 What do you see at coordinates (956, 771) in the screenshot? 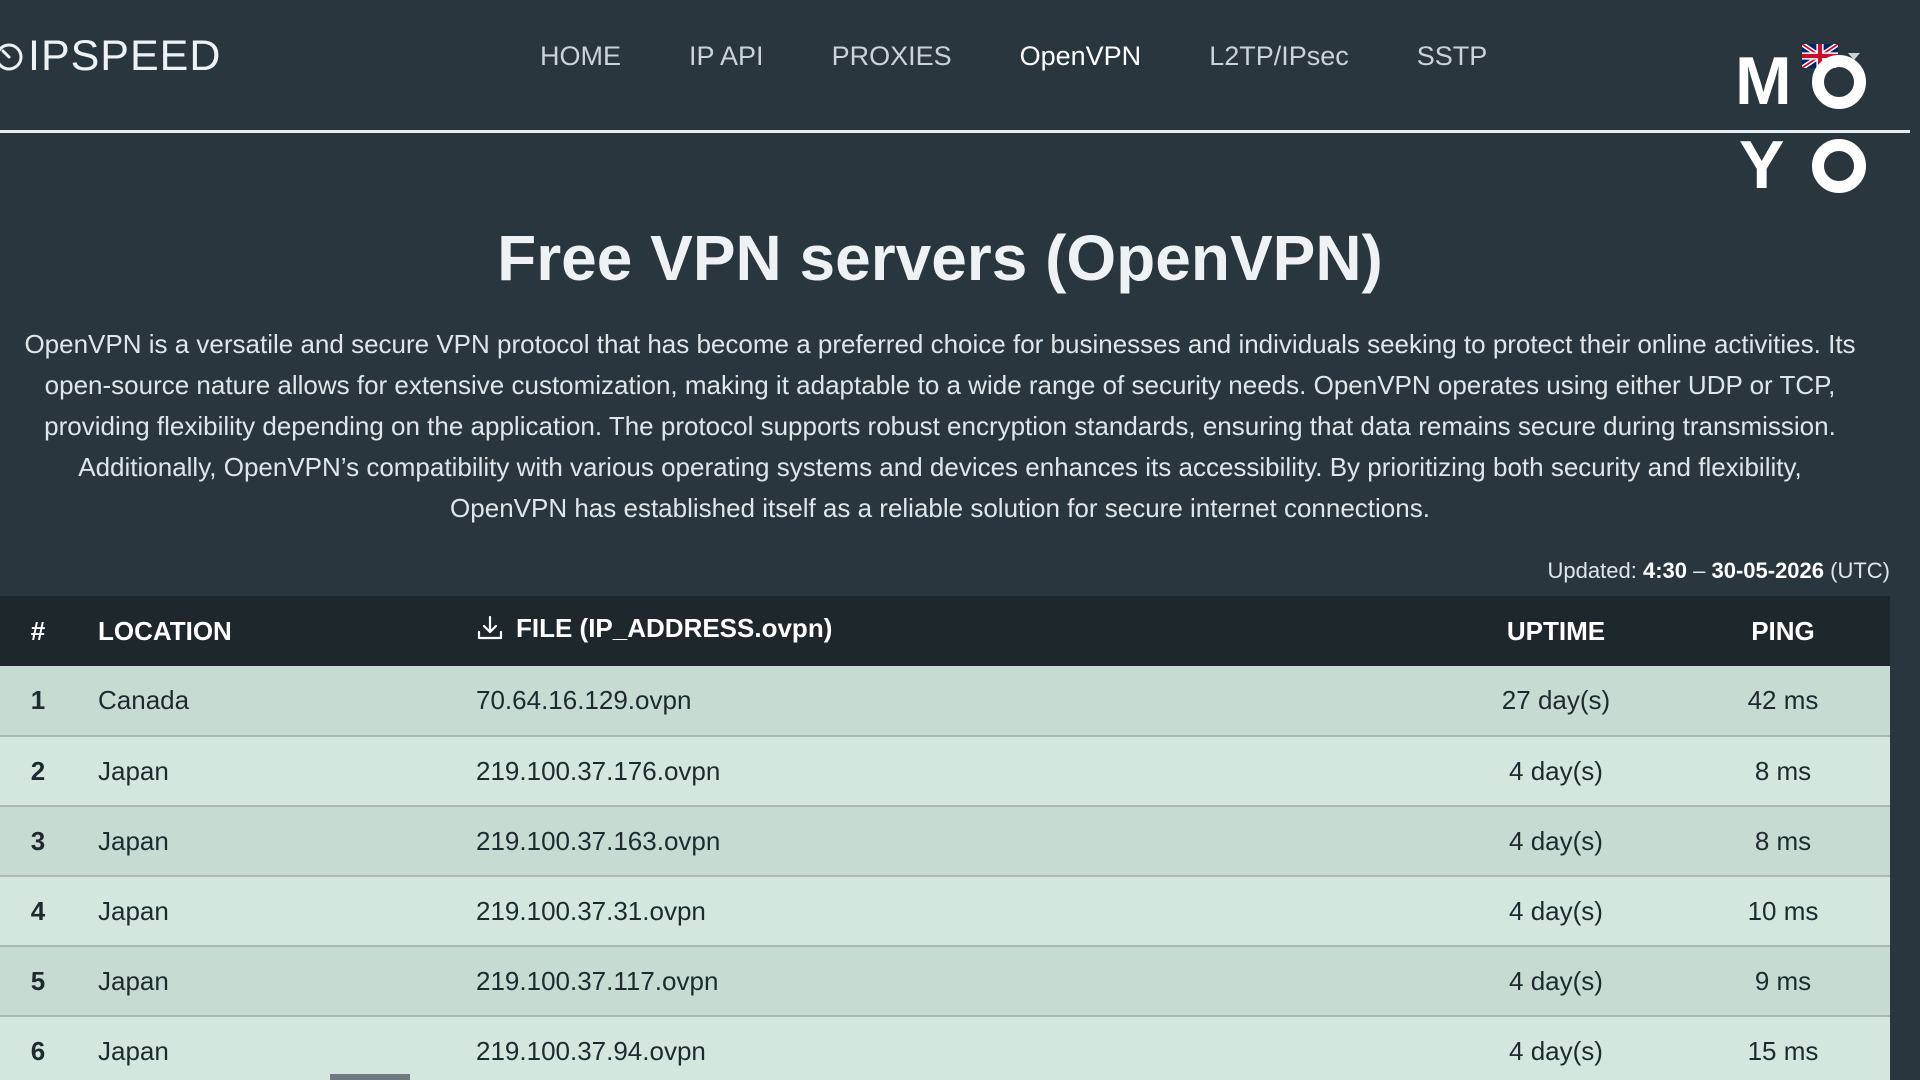
I see `row-file-link: 219.100.37.176.ovpn` at bounding box center [956, 771].